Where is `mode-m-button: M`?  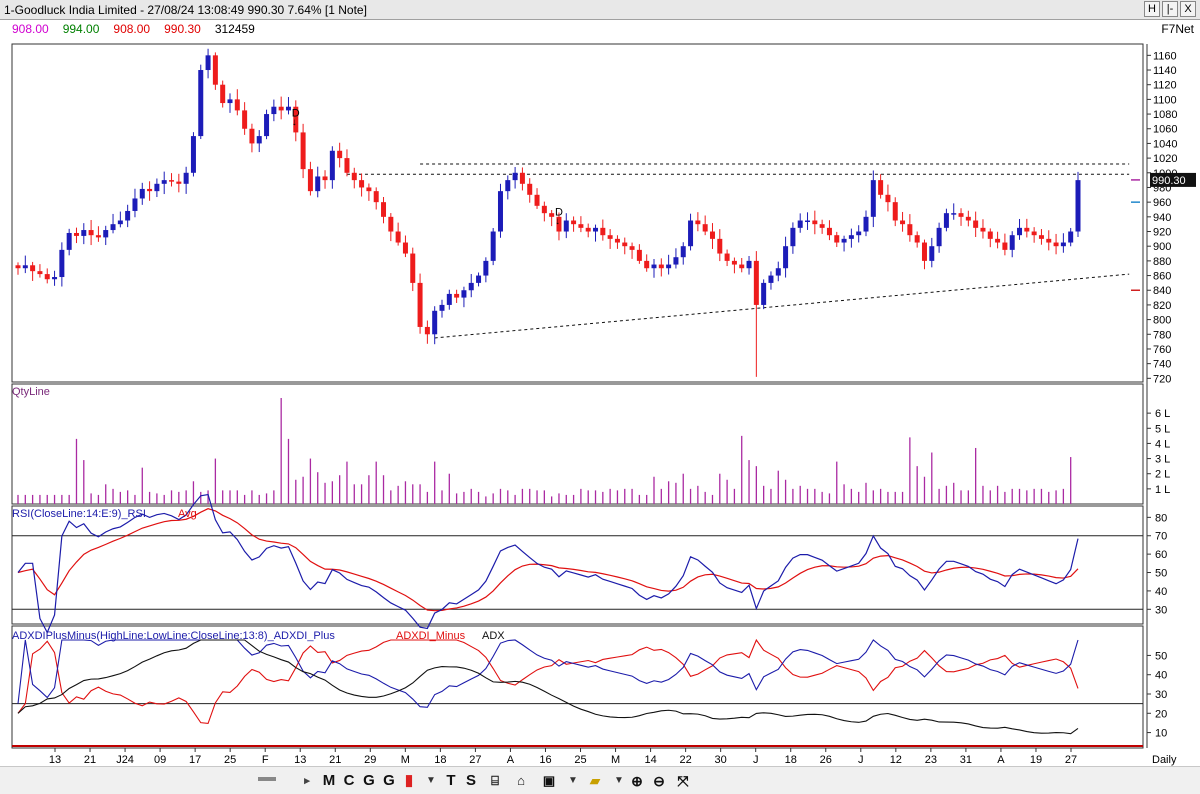 mode-m-button: M is located at coordinates (329, 781).